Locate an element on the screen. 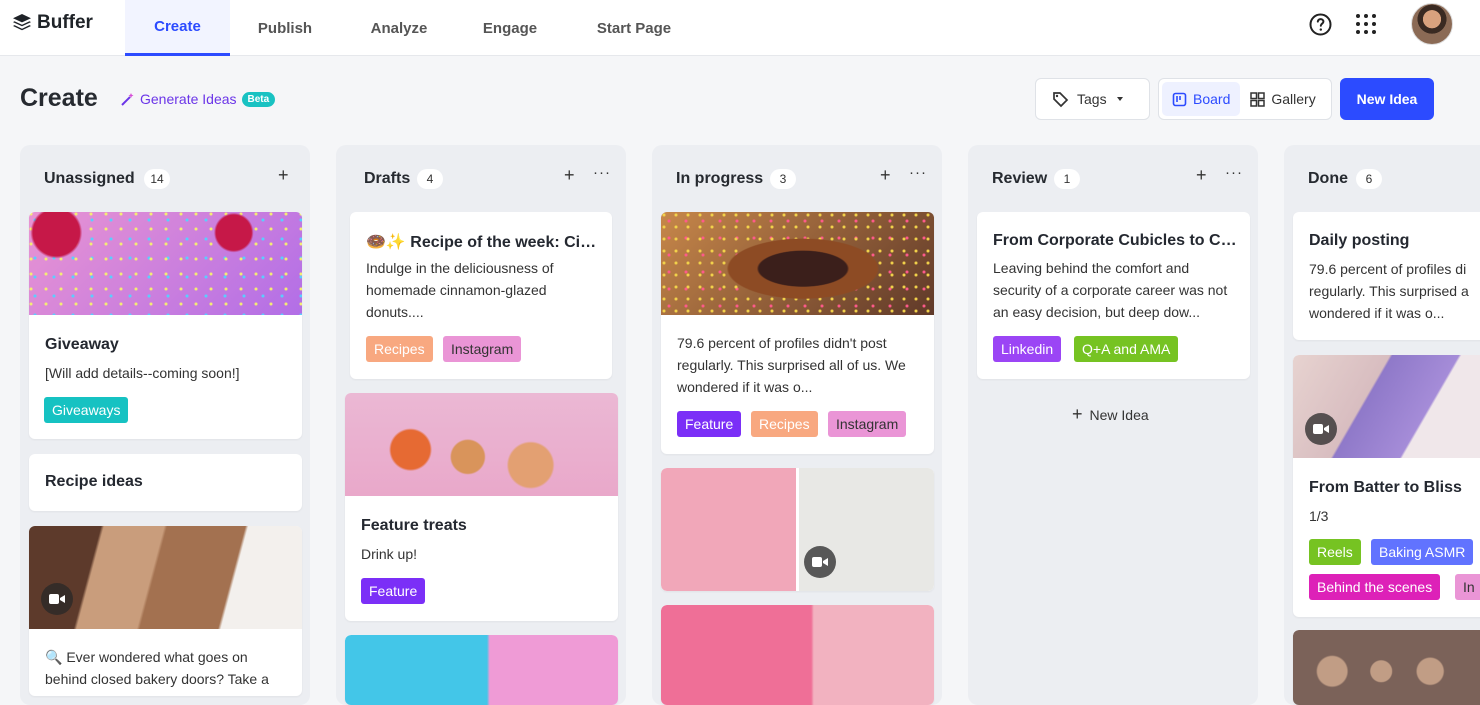 This screenshot has height=705, width=1480. coffee-pastry-image is located at coordinates (797, 529).